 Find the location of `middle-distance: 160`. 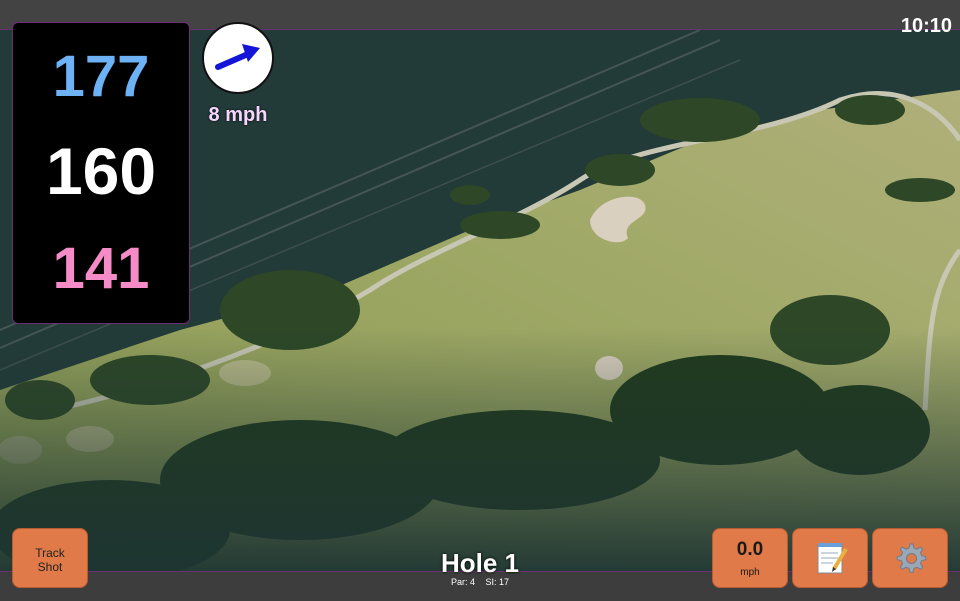

middle-distance: 160 is located at coordinates (101, 171).